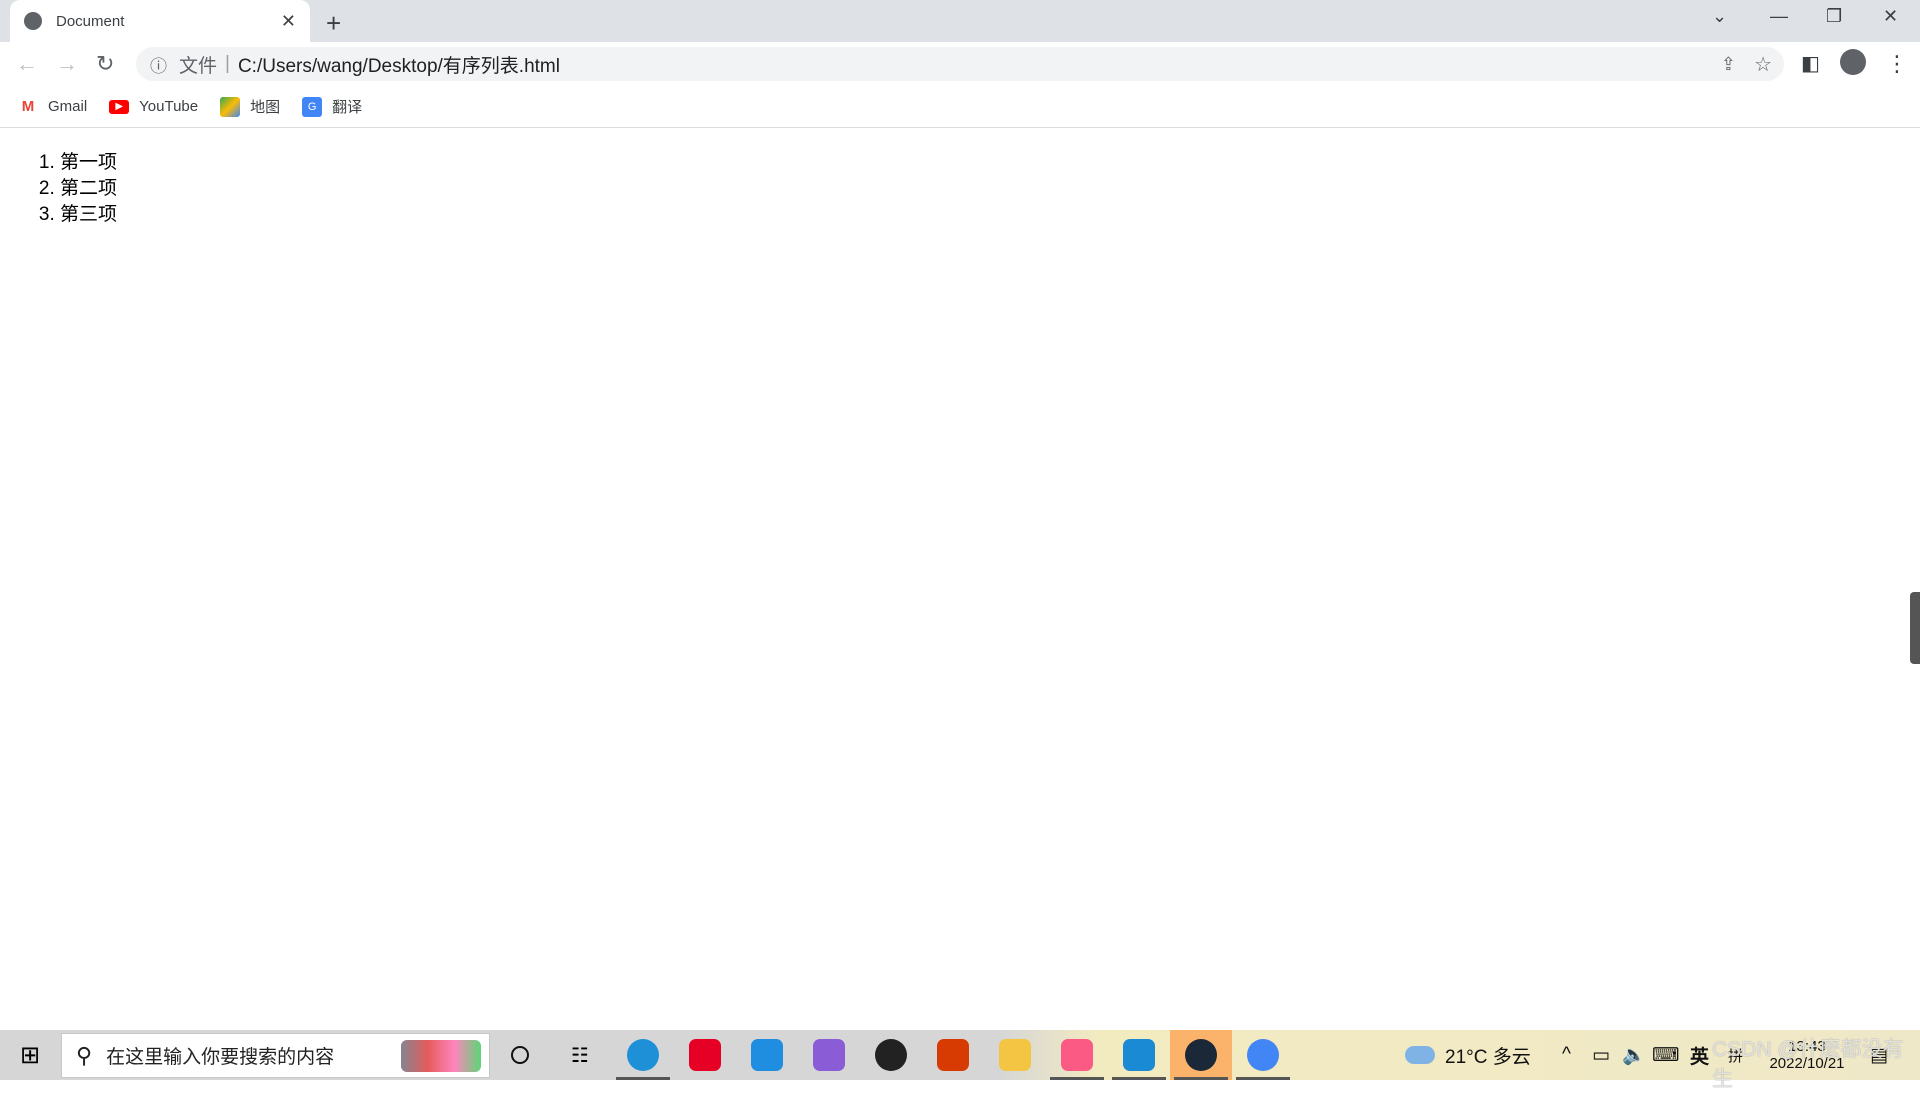 Image resolution: width=1920 pixels, height=1093 pixels. What do you see at coordinates (105, 64) in the screenshot?
I see `reload-button: ↻` at bounding box center [105, 64].